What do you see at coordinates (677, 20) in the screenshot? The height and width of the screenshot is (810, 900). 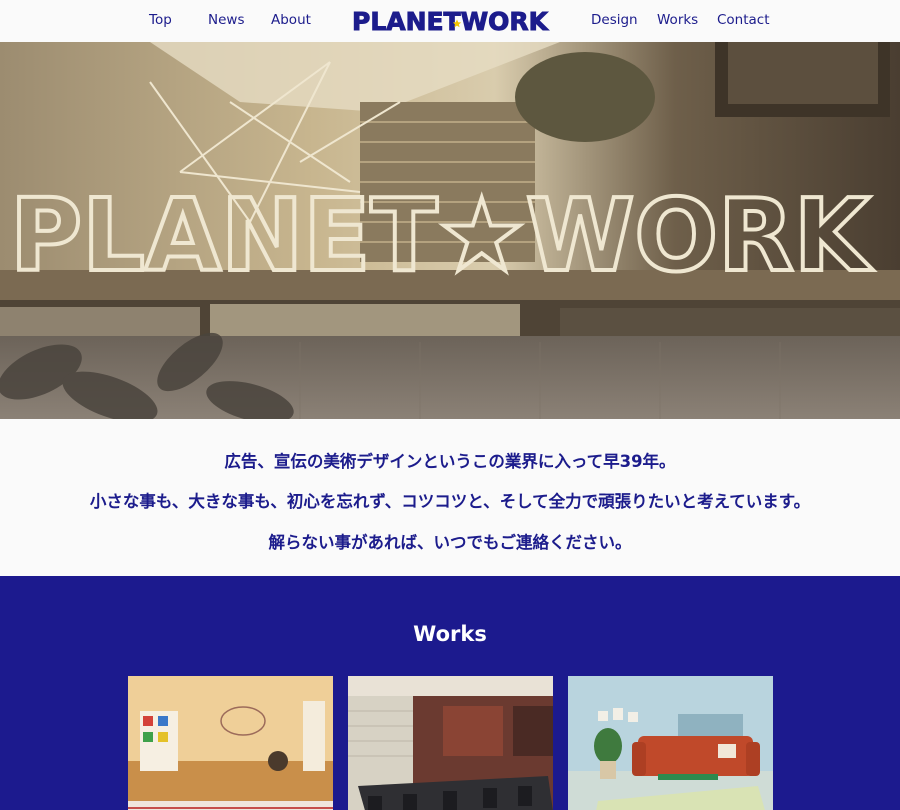 I see `nav-works: Works` at bounding box center [677, 20].